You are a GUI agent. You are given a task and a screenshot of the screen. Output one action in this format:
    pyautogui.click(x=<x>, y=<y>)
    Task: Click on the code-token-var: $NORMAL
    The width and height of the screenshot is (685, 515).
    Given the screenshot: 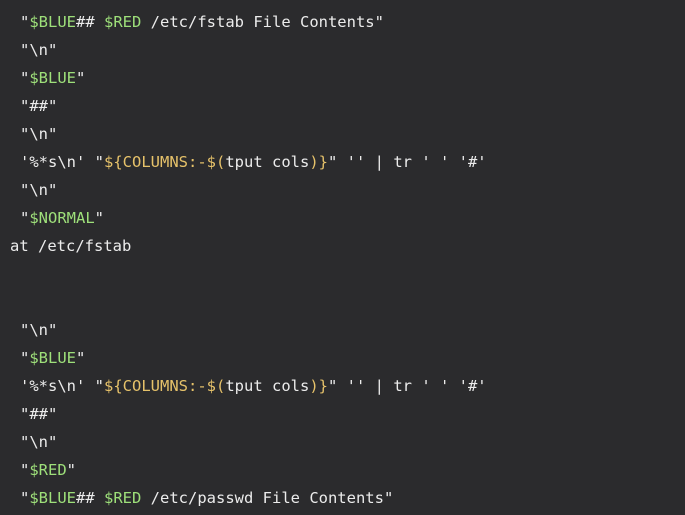 What is the action you would take?
    pyautogui.click(x=62, y=218)
    